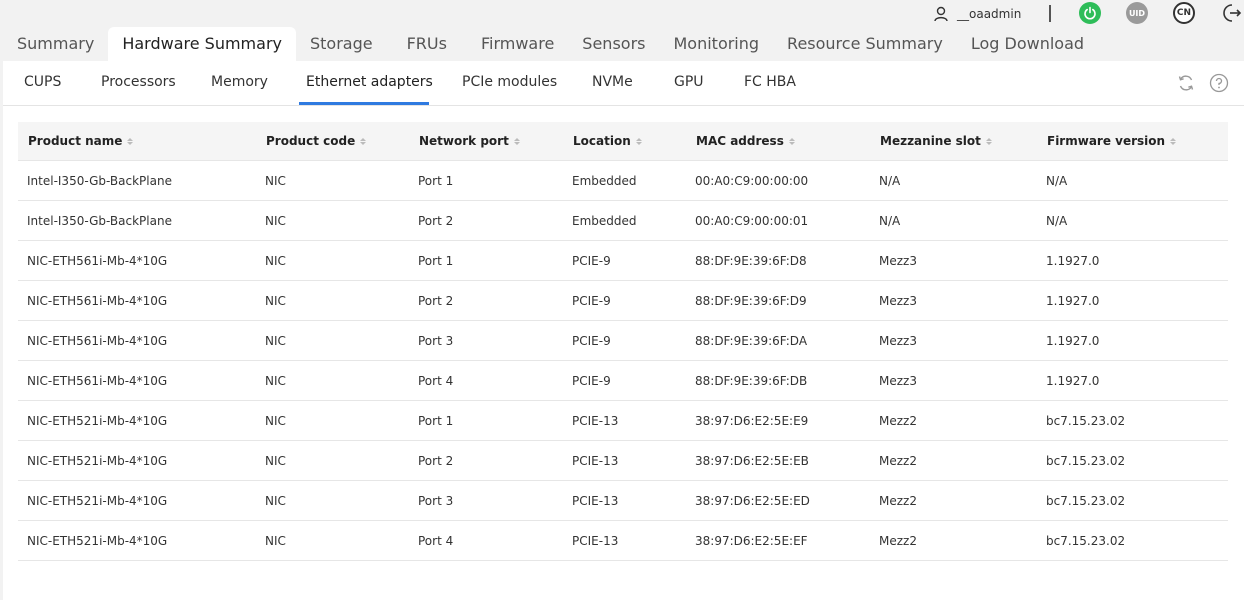 Image resolution: width=1244 pixels, height=600 pixels. Describe the element at coordinates (1106, 141) in the screenshot. I see `column-header-label: Firmware version` at that location.